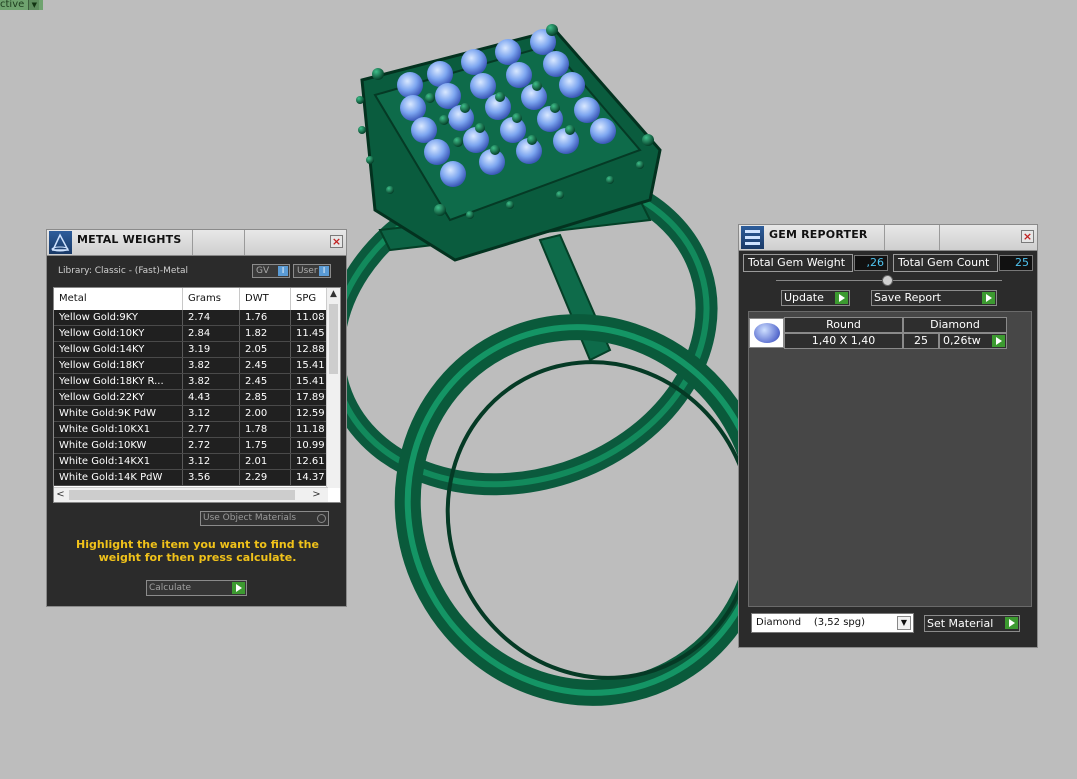 This screenshot has height=779, width=1077. I want to click on cell-dwt: 2.85, so click(265, 397).